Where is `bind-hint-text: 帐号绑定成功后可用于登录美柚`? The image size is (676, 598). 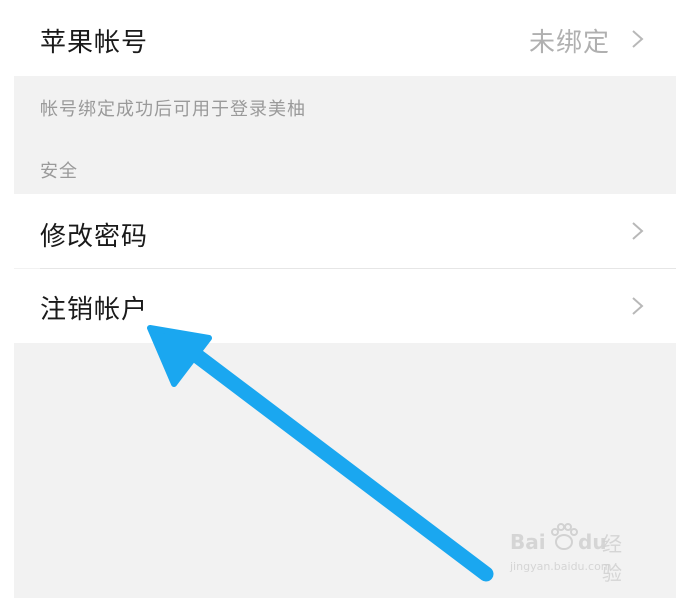 bind-hint-text: 帐号绑定成功后可用于登录美柚 is located at coordinates (173, 109).